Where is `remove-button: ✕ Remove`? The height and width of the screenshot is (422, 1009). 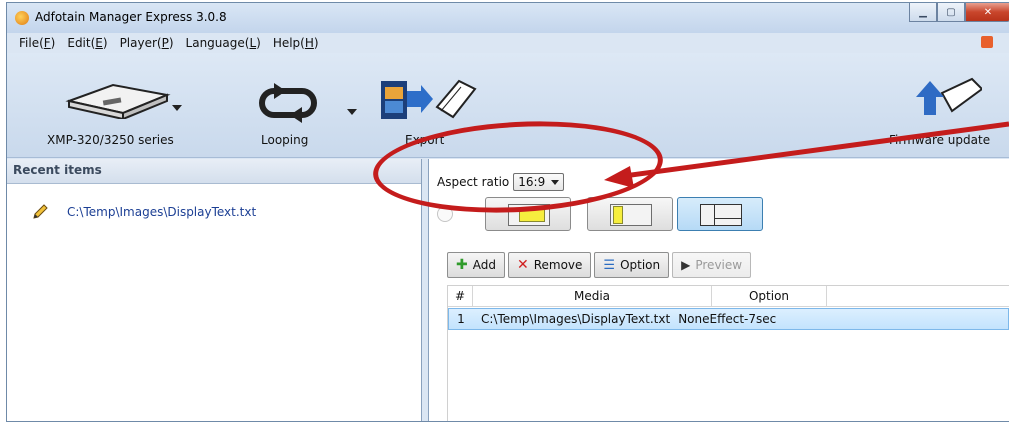 remove-button: ✕ Remove is located at coordinates (549, 265).